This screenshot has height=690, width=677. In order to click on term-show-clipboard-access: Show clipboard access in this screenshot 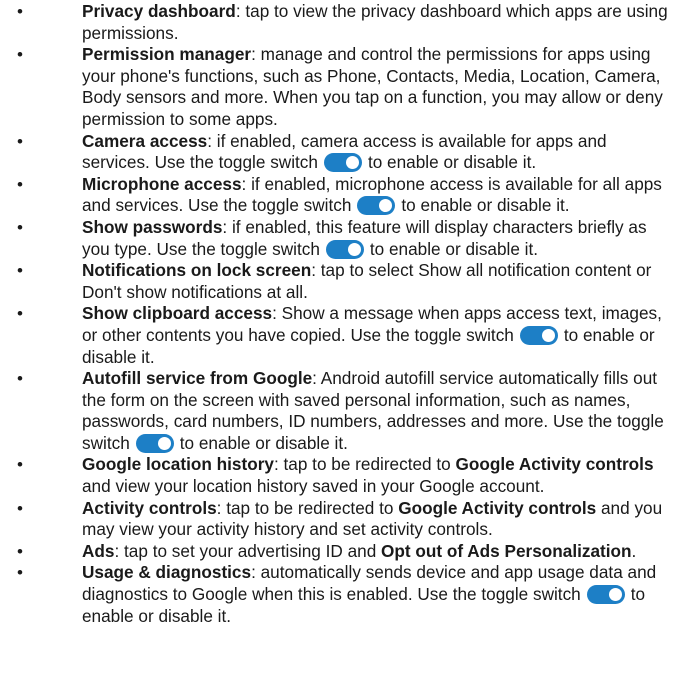, I will do `click(177, 313)`.